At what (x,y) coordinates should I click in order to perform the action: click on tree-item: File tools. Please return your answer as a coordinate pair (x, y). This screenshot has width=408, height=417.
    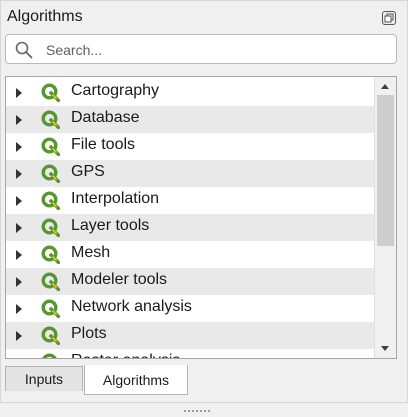
    Looking at the image, I should click on (190, 146).